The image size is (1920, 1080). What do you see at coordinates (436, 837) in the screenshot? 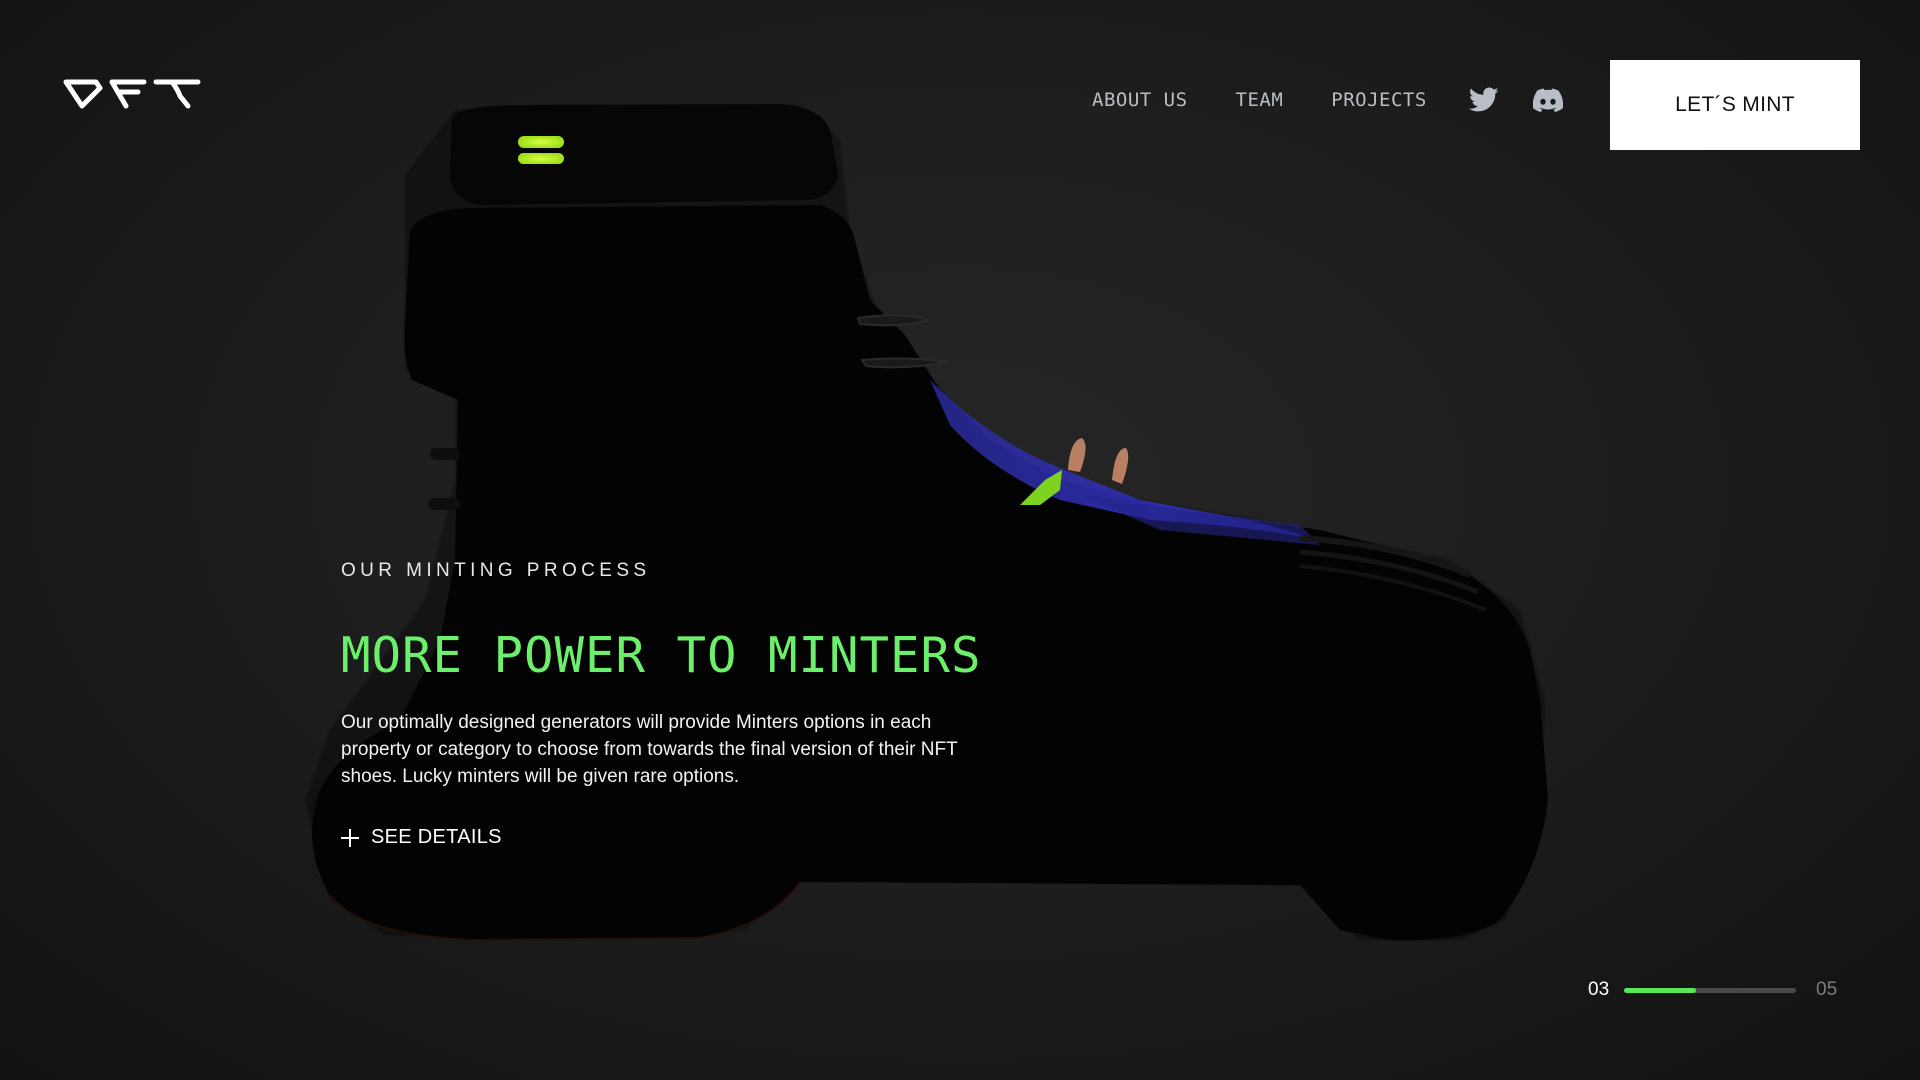
I see `see-details-label: SEE DETAILS` at bounding box center [436, 837].